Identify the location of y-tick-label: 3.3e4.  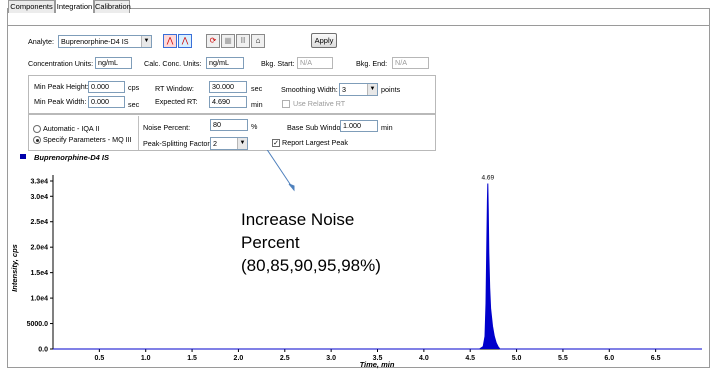
(39, 182).